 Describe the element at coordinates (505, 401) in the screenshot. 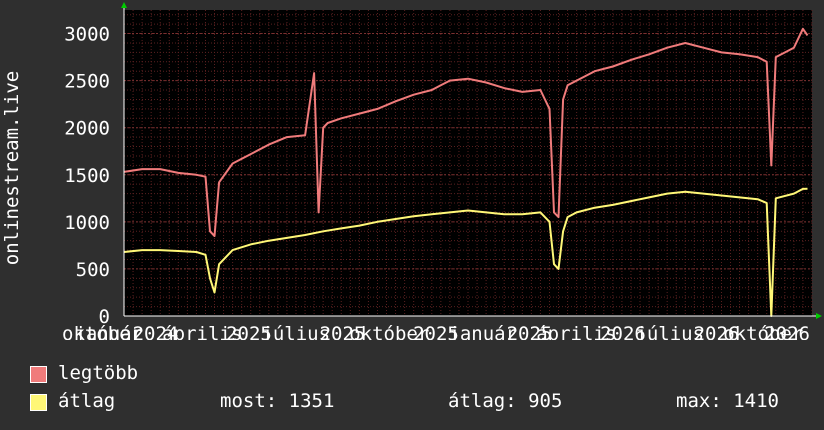

I see `stat-average: átlag: 905` at that location.